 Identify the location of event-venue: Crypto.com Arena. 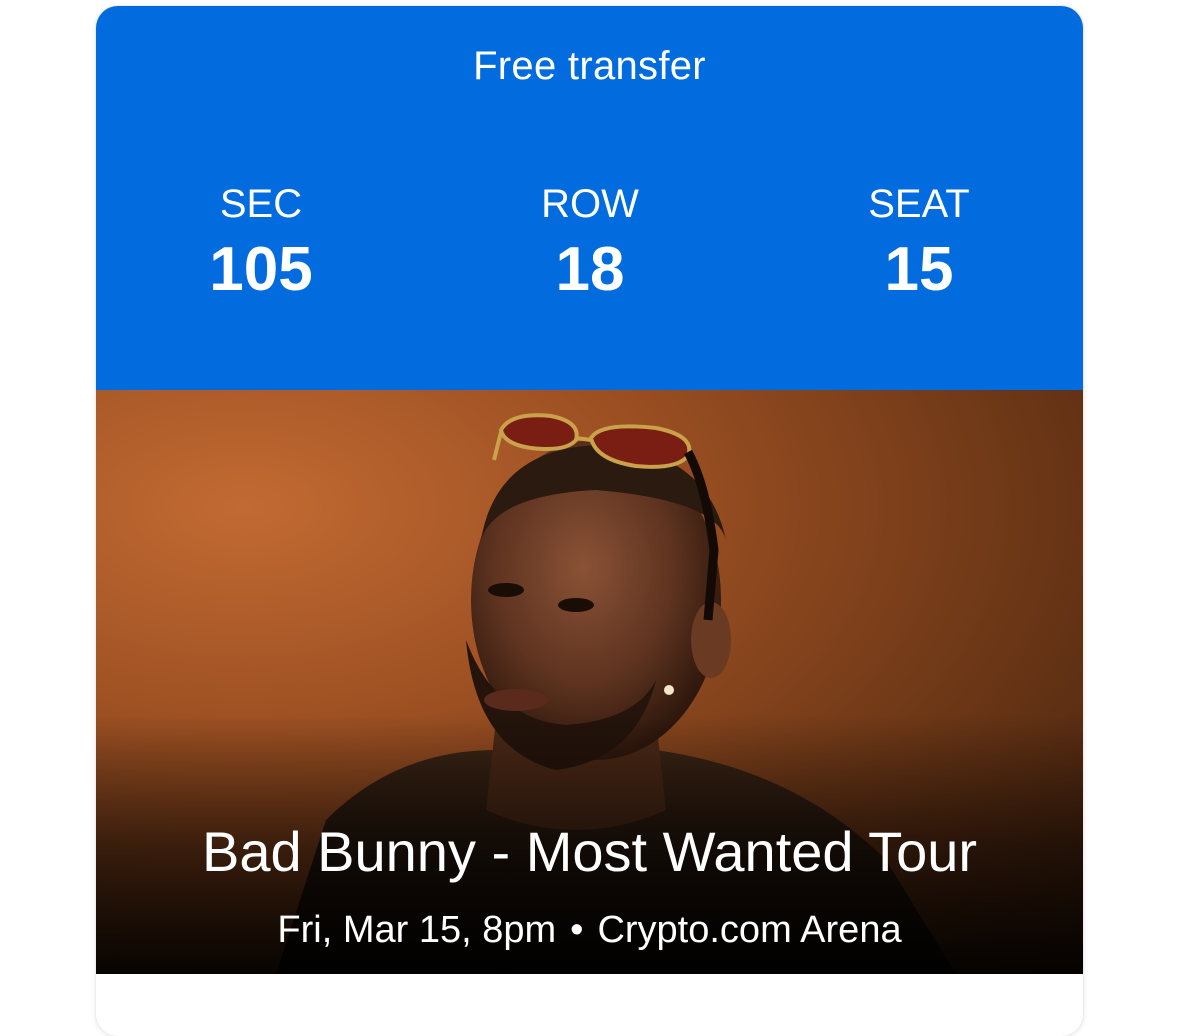
(749, 930).